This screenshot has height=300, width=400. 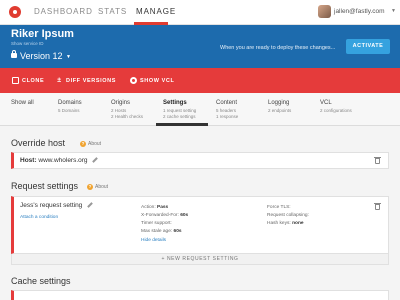 I want to click on tab-vcl: VCL 2 configurations, so click(x=336, y=107).